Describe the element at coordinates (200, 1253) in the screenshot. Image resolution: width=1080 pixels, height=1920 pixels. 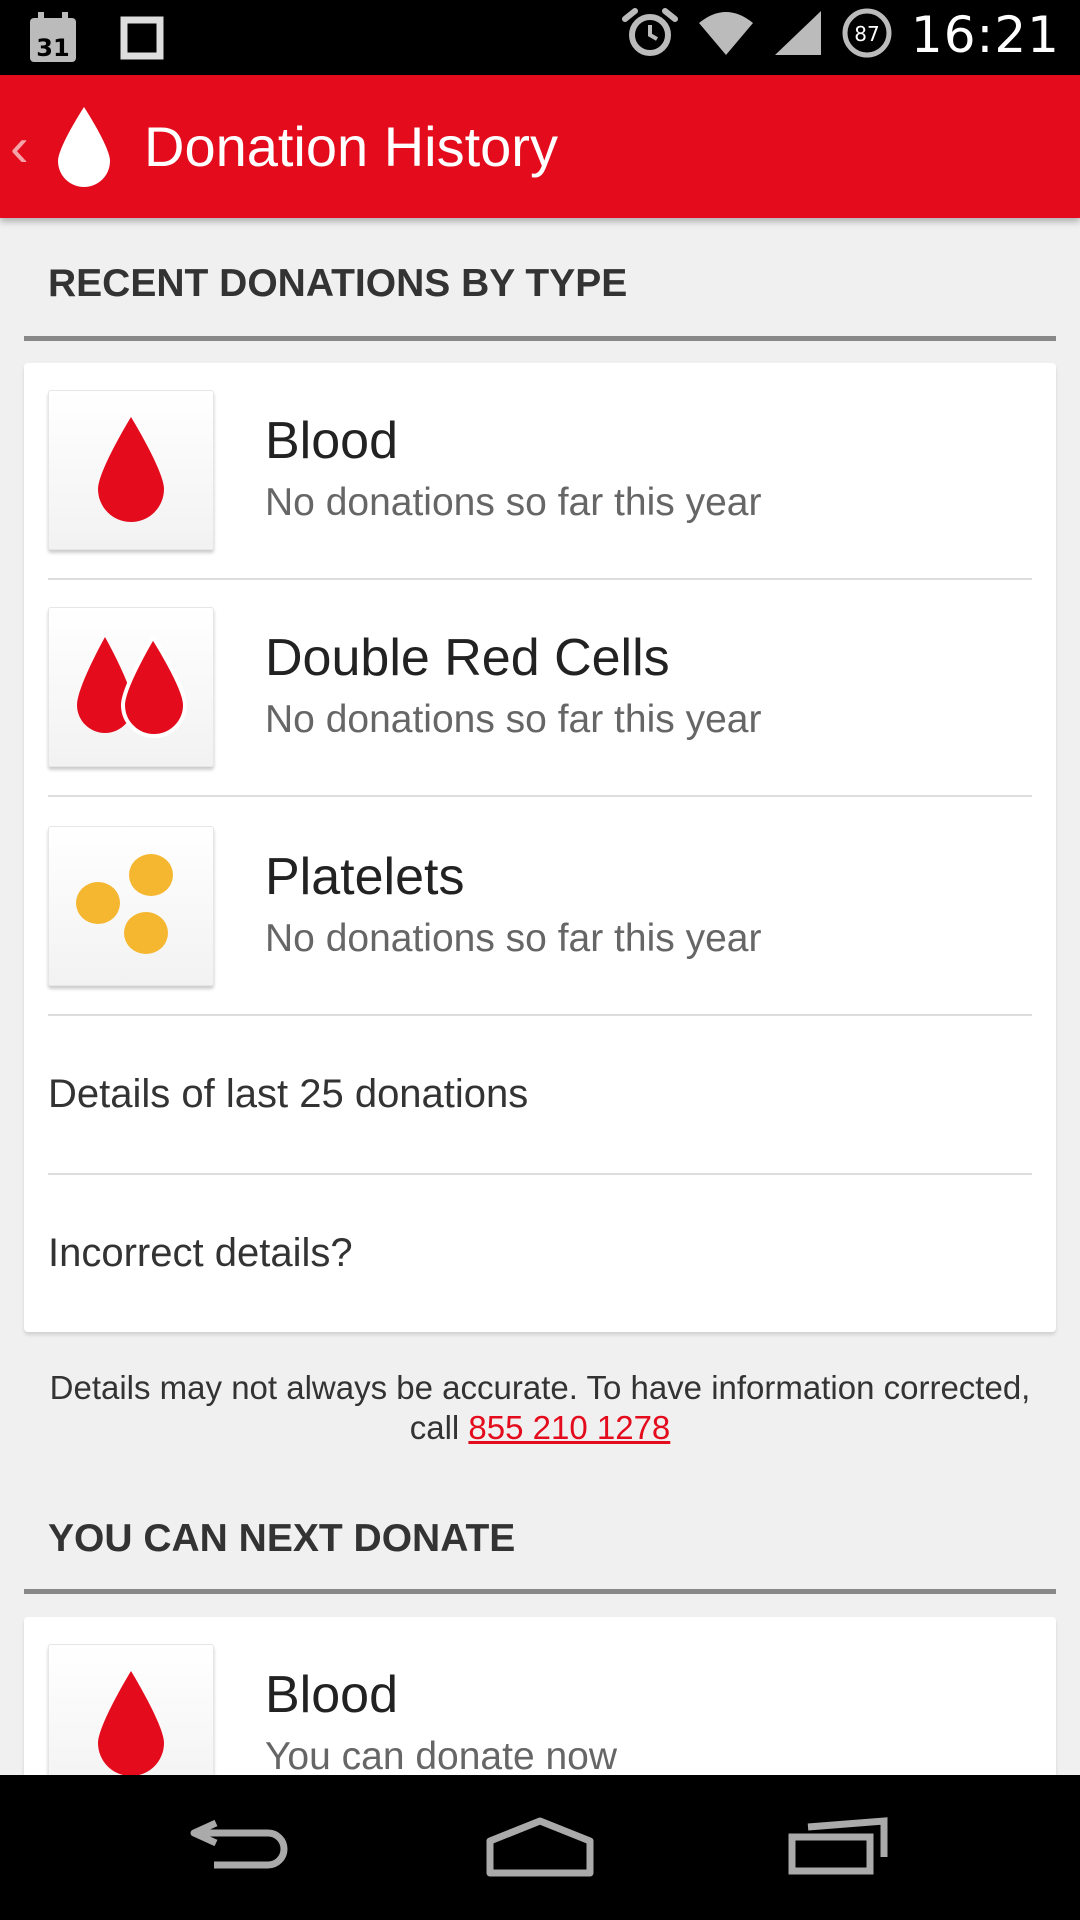
I see `link-label: Incorrect details?` at that location.